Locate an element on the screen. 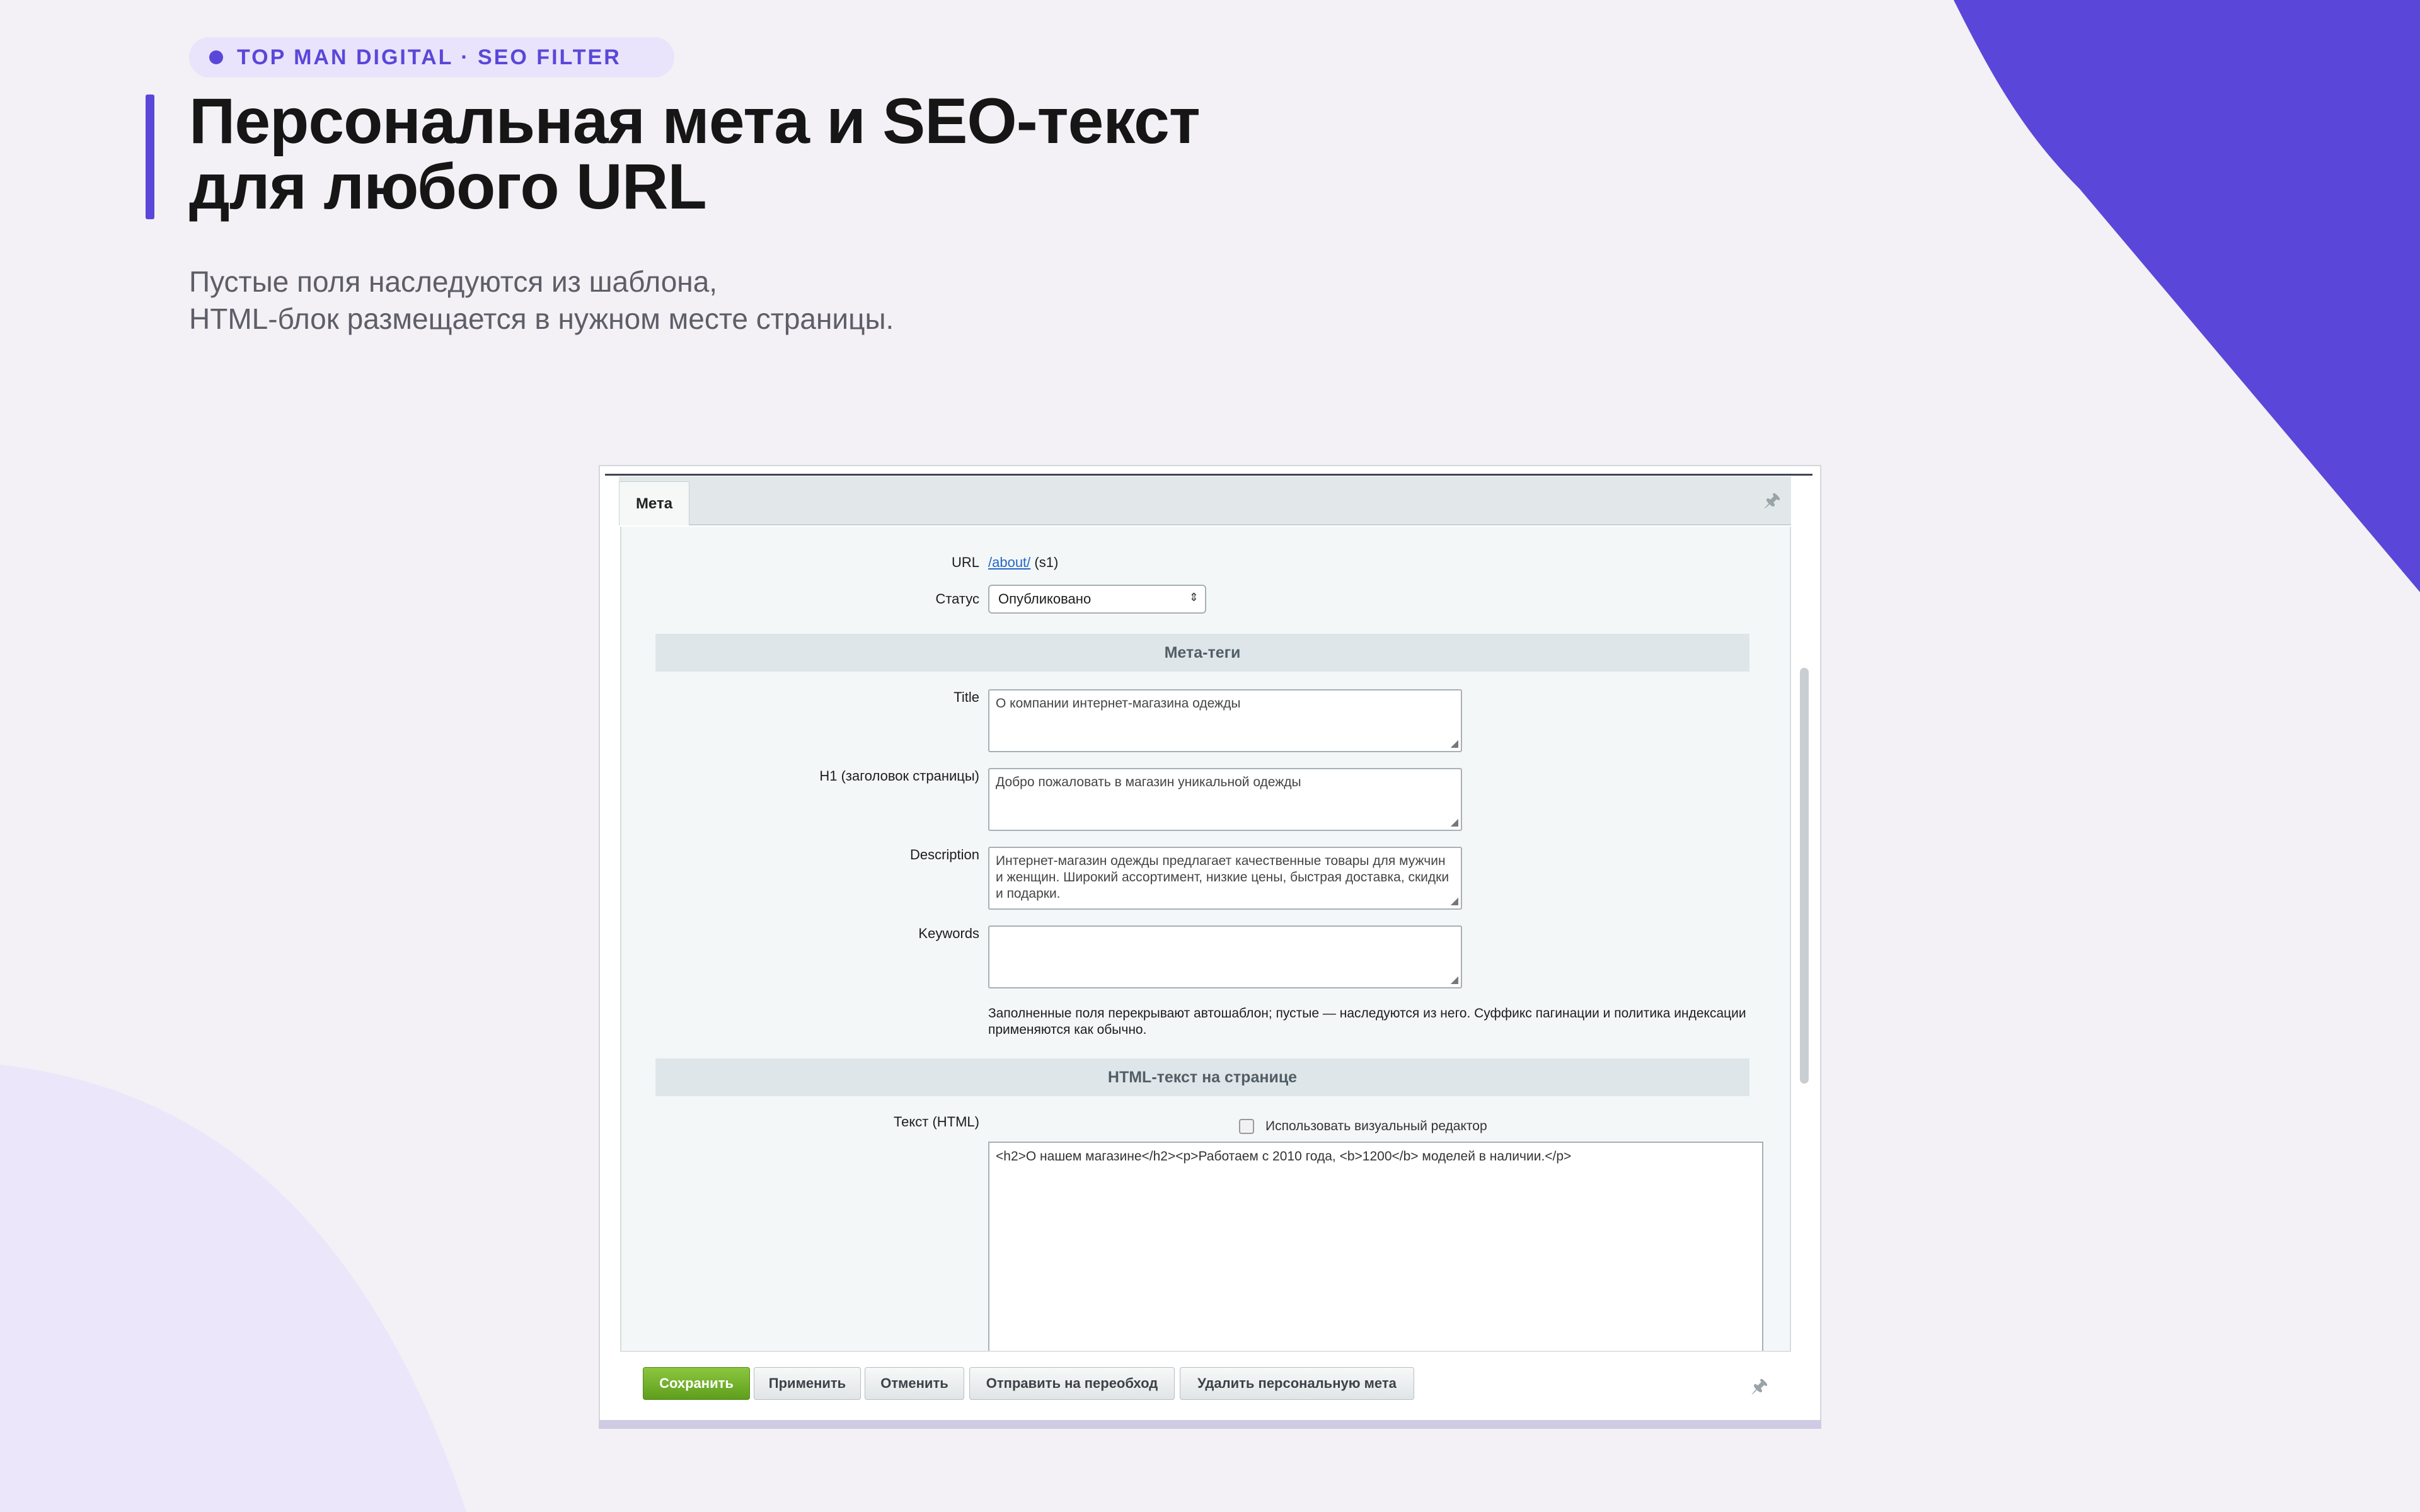 This screenshot has width=2420, height=1512. subtitle-line-1: Пустые поля наследуются из шаблона, is located at coordinates (454, 281).